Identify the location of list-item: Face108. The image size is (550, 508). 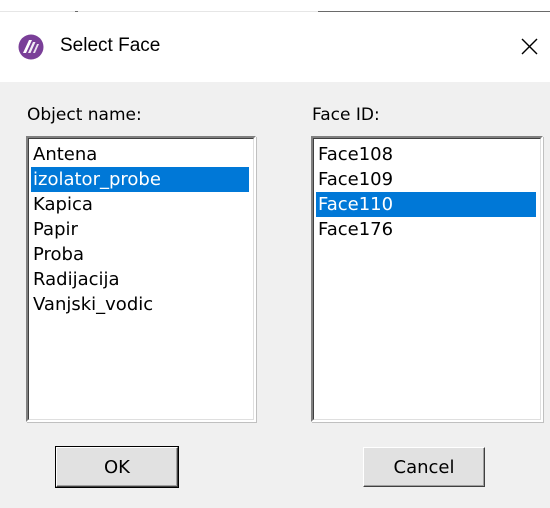
(426, 154).